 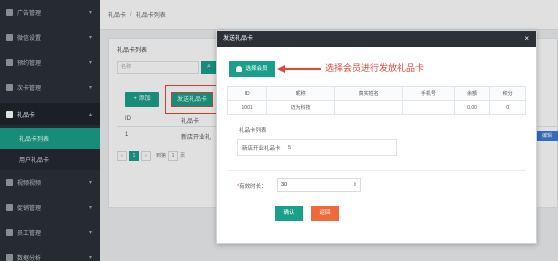 What do you see at coordinates (325, 213) in the screenshot?
I see `back-button: 返回` at bounding box center [325, 213].